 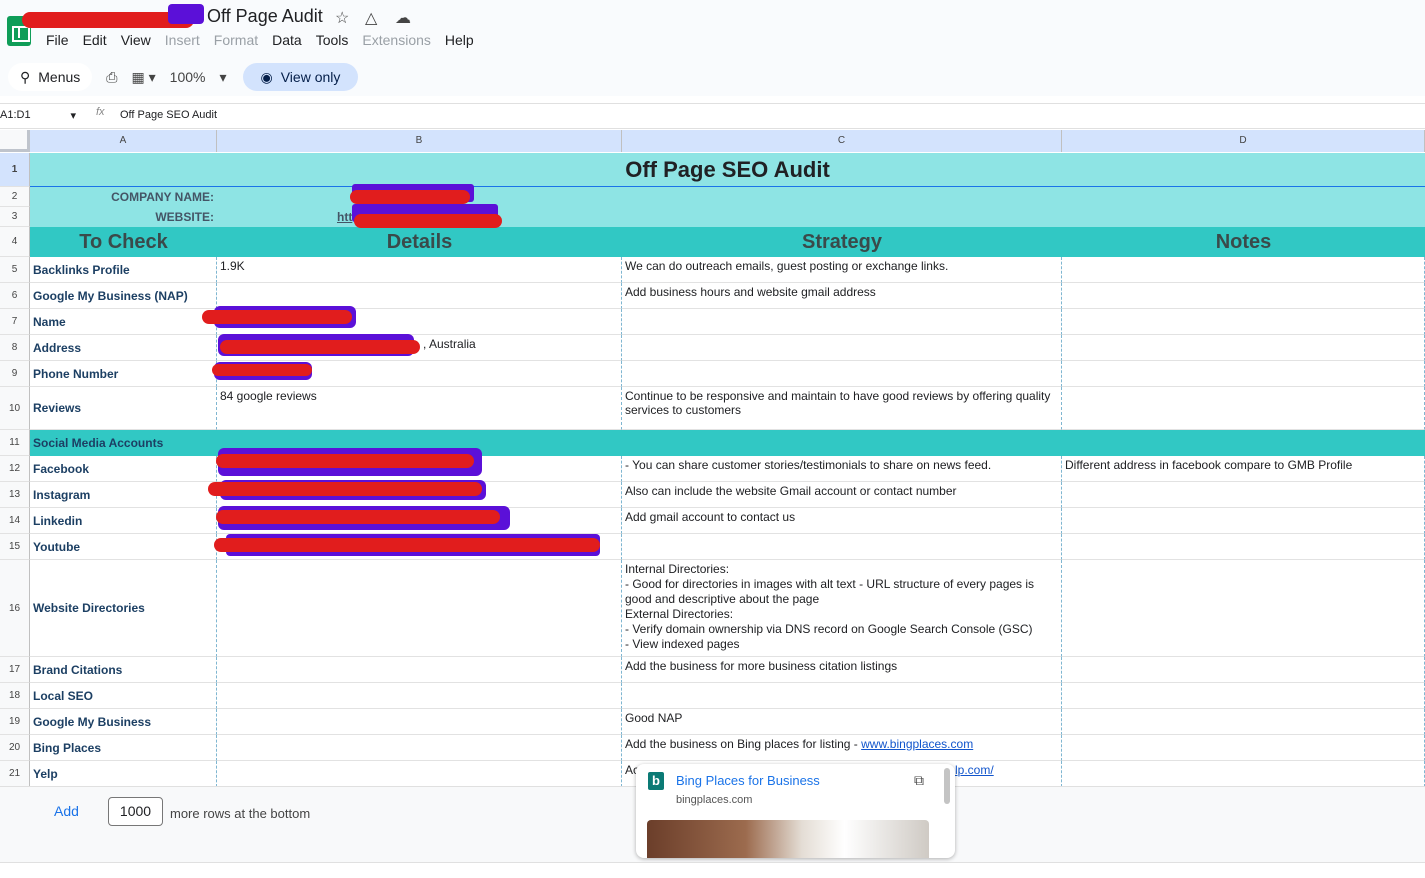 I want to click on popup-scrollbar, so click(x=947, y=786).